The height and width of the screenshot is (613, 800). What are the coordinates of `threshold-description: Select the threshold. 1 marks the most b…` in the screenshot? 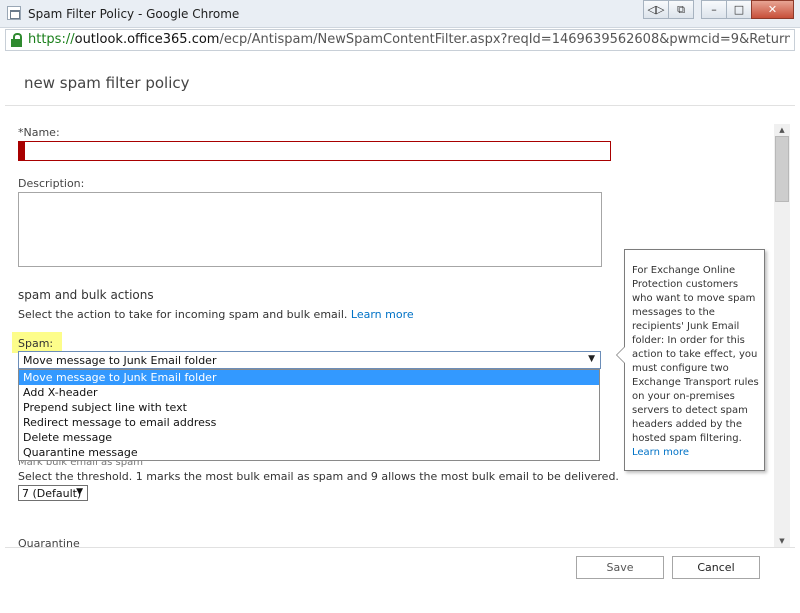 It's located at (318, 476).